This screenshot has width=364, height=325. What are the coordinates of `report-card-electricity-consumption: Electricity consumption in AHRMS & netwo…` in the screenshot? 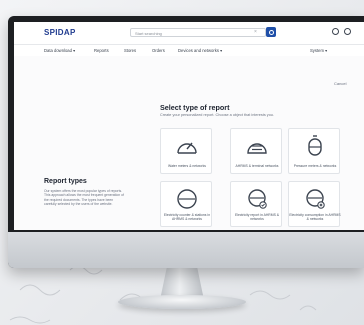 It's located at (314, 204).